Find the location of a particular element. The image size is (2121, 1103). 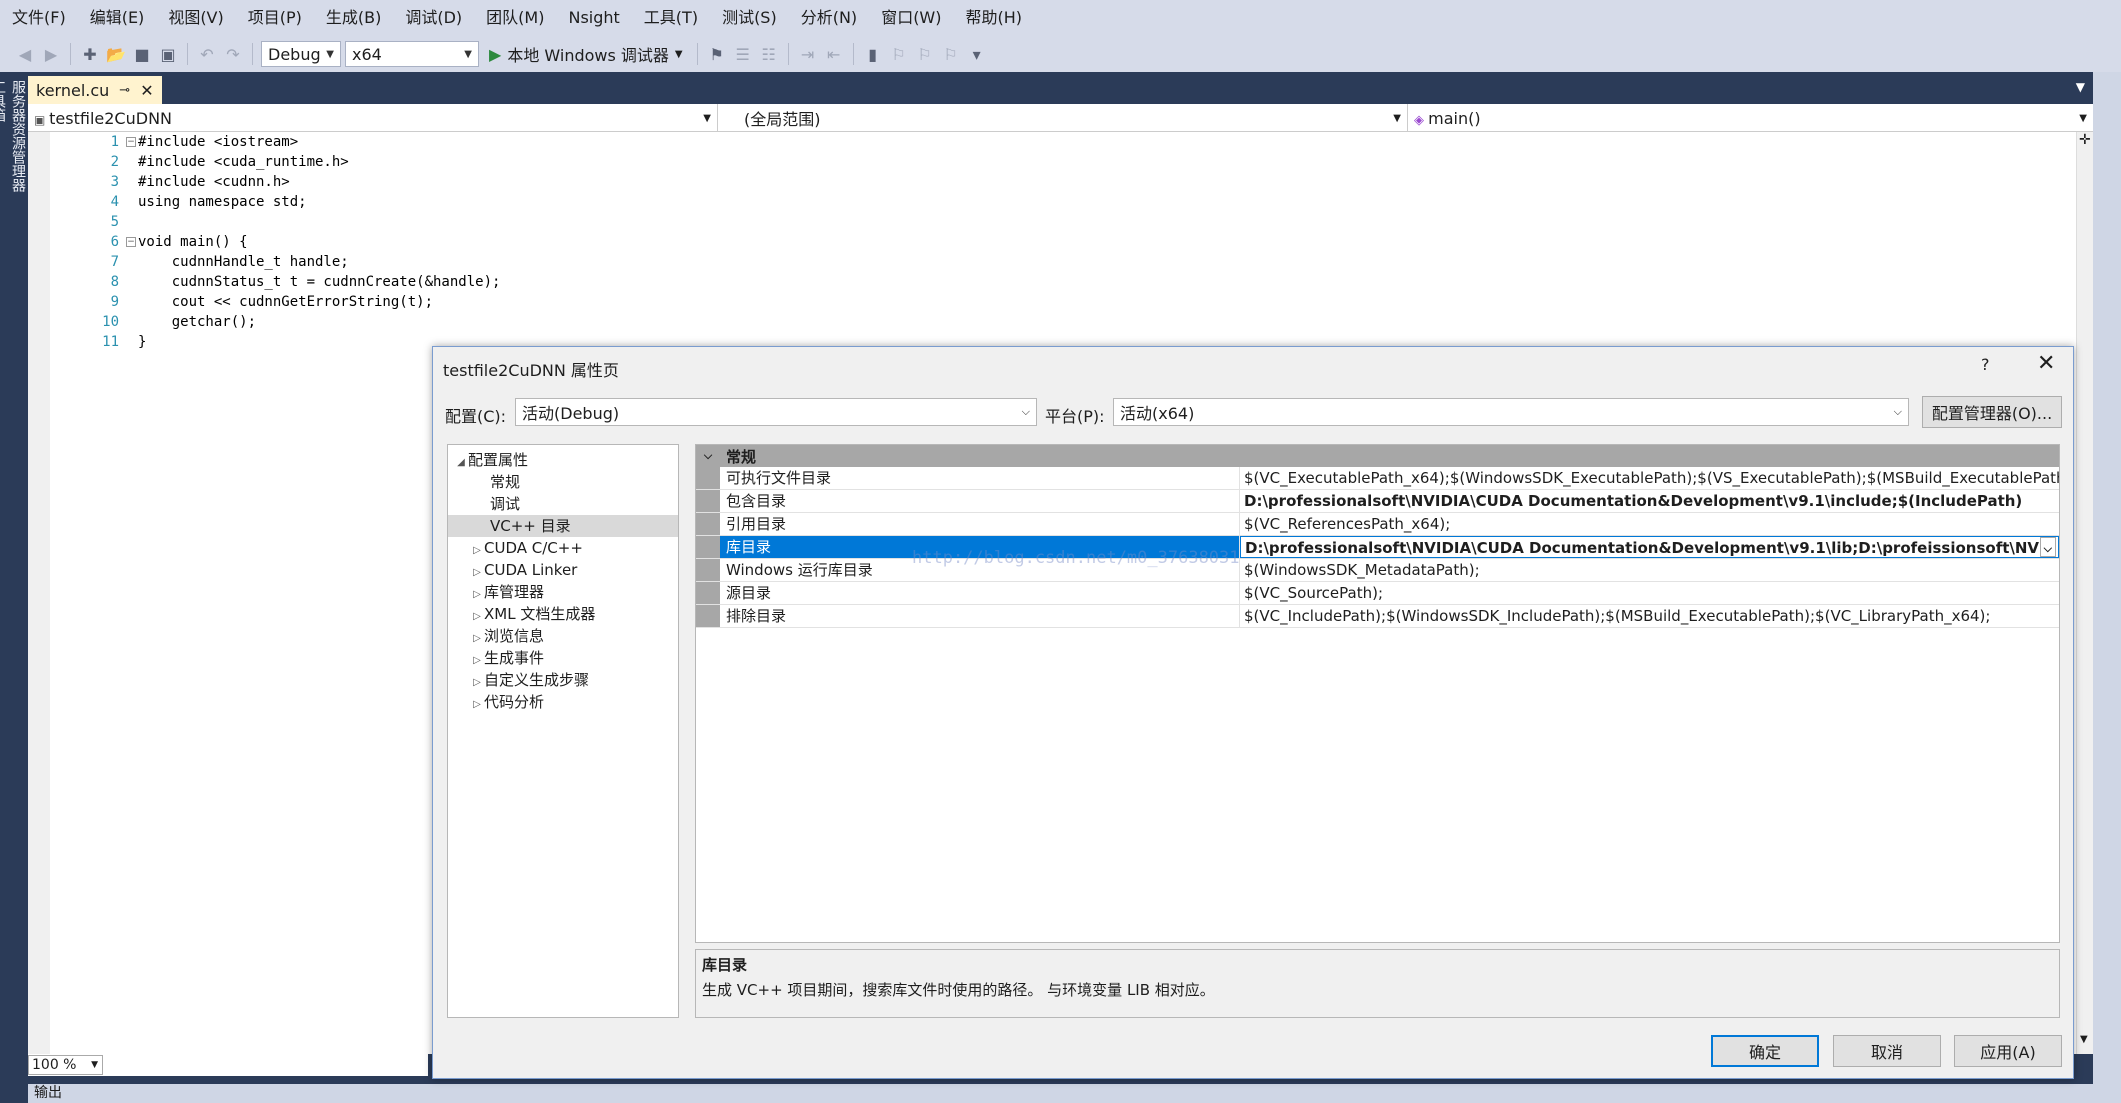

tree-item-config-properties: ◢ 配置属性 is located at coordinates (563, 460).